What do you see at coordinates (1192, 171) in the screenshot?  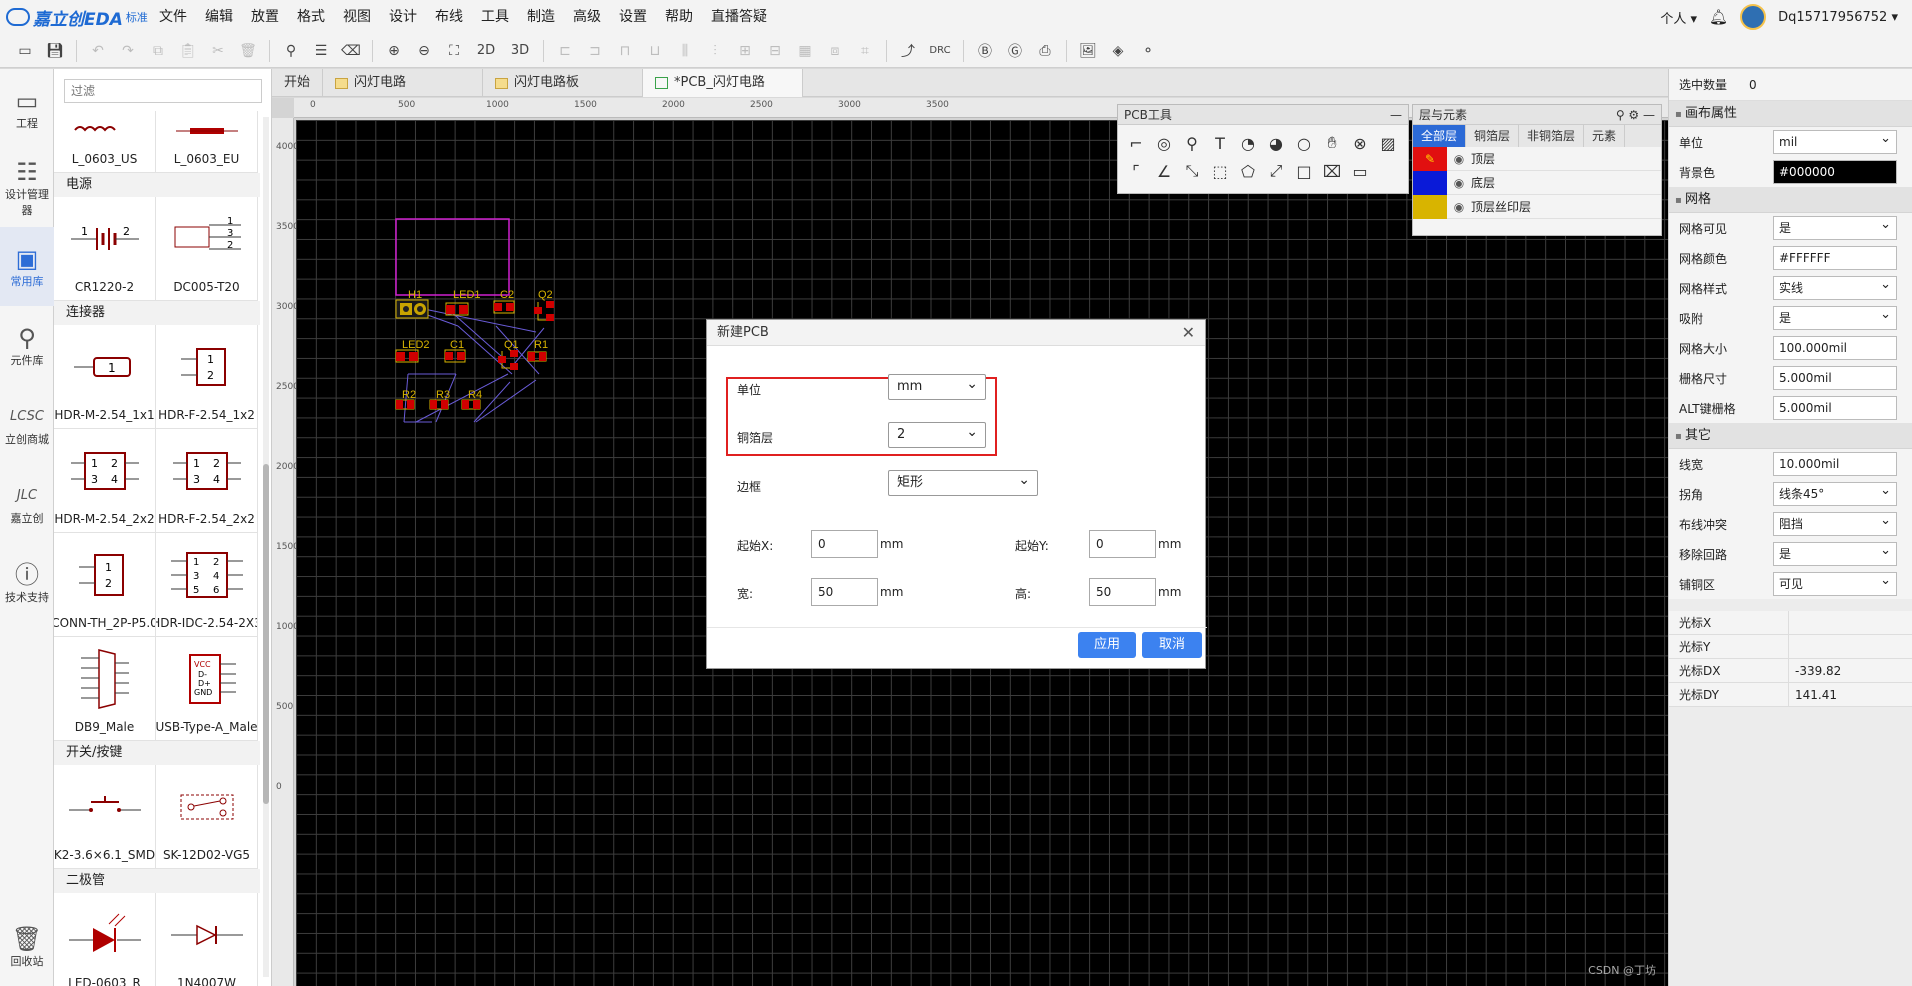 I see `connect-icon: ⤡` at bounding box center [1192, 171].